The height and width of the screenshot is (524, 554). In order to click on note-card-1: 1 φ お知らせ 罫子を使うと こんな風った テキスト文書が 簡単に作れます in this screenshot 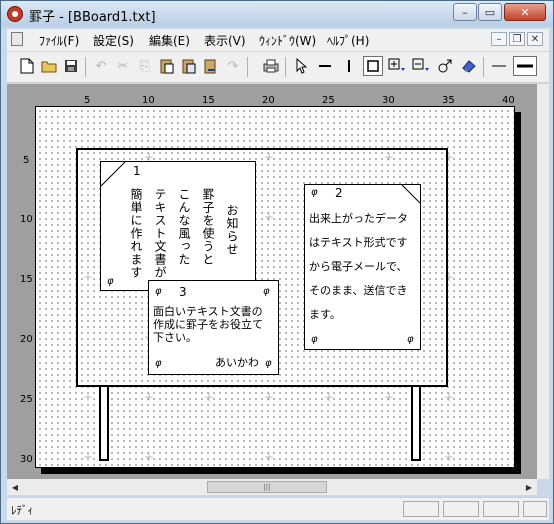, I will do `click(178, 226)`.